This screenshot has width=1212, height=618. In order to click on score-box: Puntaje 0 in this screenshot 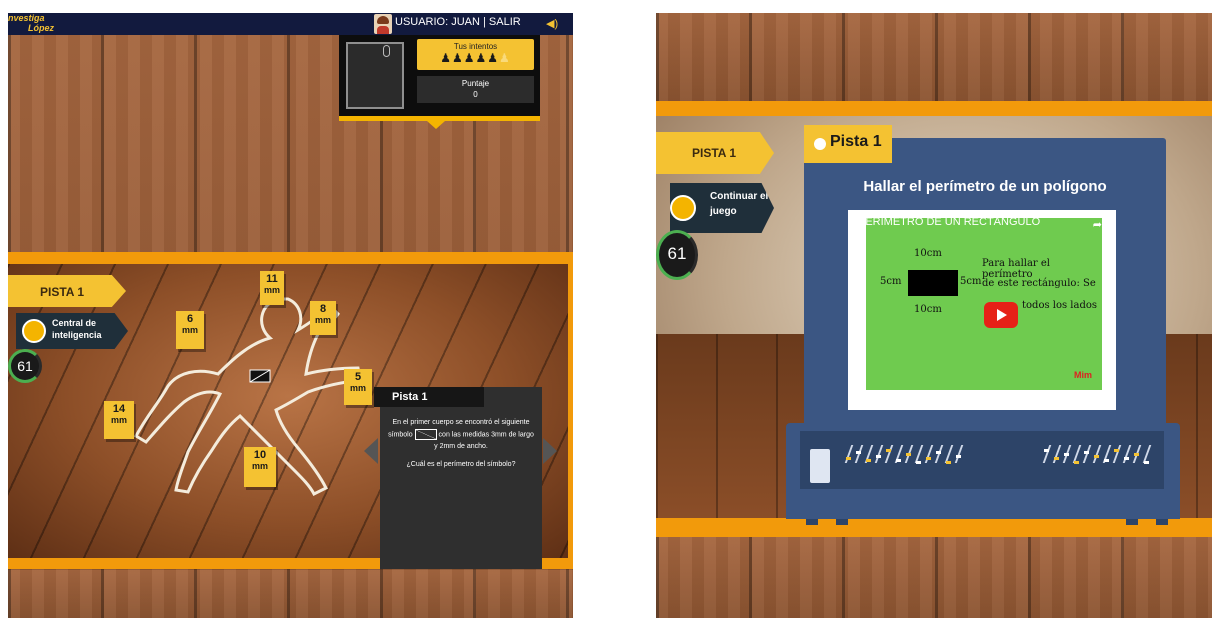, I will do `click(475, 89)`.